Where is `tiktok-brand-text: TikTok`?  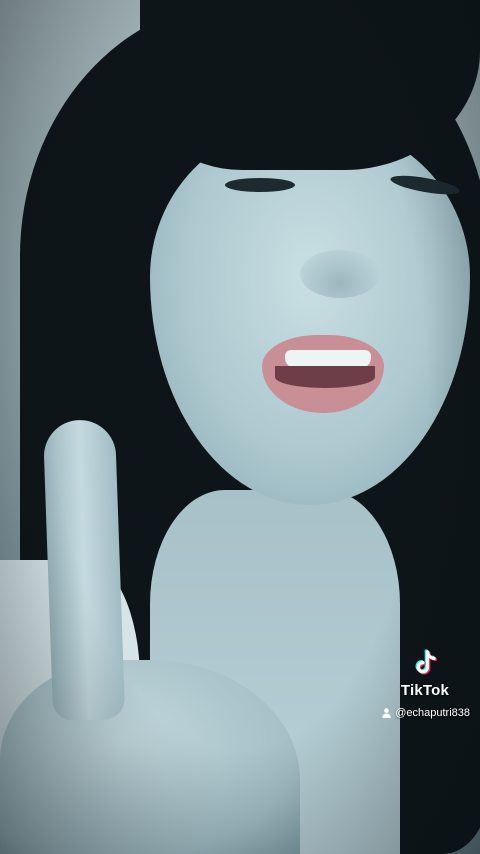 tiktok-brand-text: TikTok is located at coordinates (425, 690).